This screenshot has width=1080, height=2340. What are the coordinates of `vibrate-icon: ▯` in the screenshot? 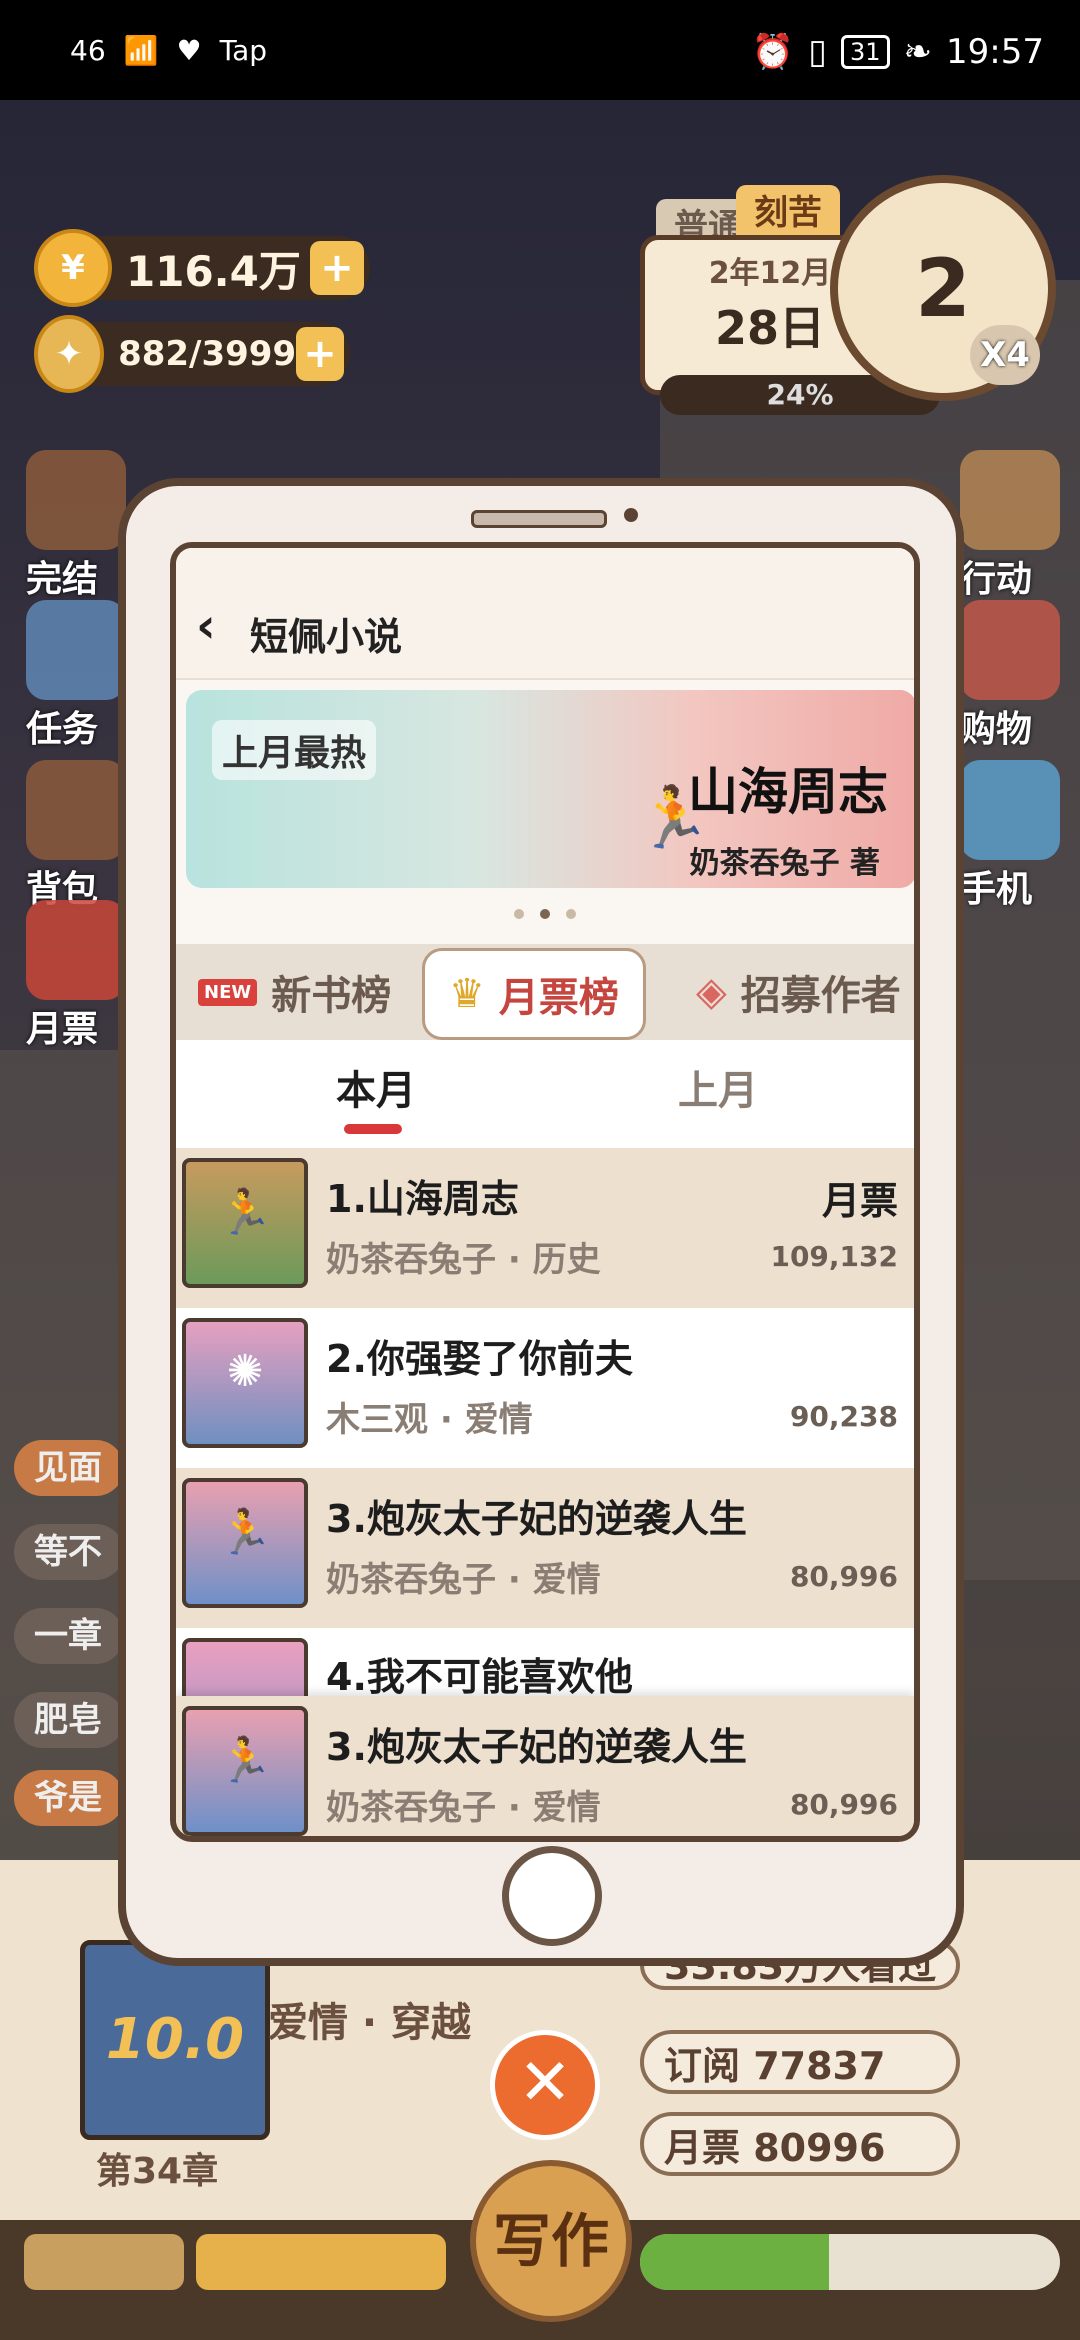 It's located at (817, 52).